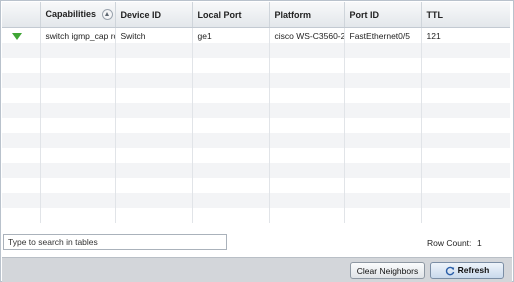 This screenshot has width=514, height=282. Describe the element at coordinates (383, 35) in the screenshot. I see `port-id-cell: FastEthernet0/5` at that location.